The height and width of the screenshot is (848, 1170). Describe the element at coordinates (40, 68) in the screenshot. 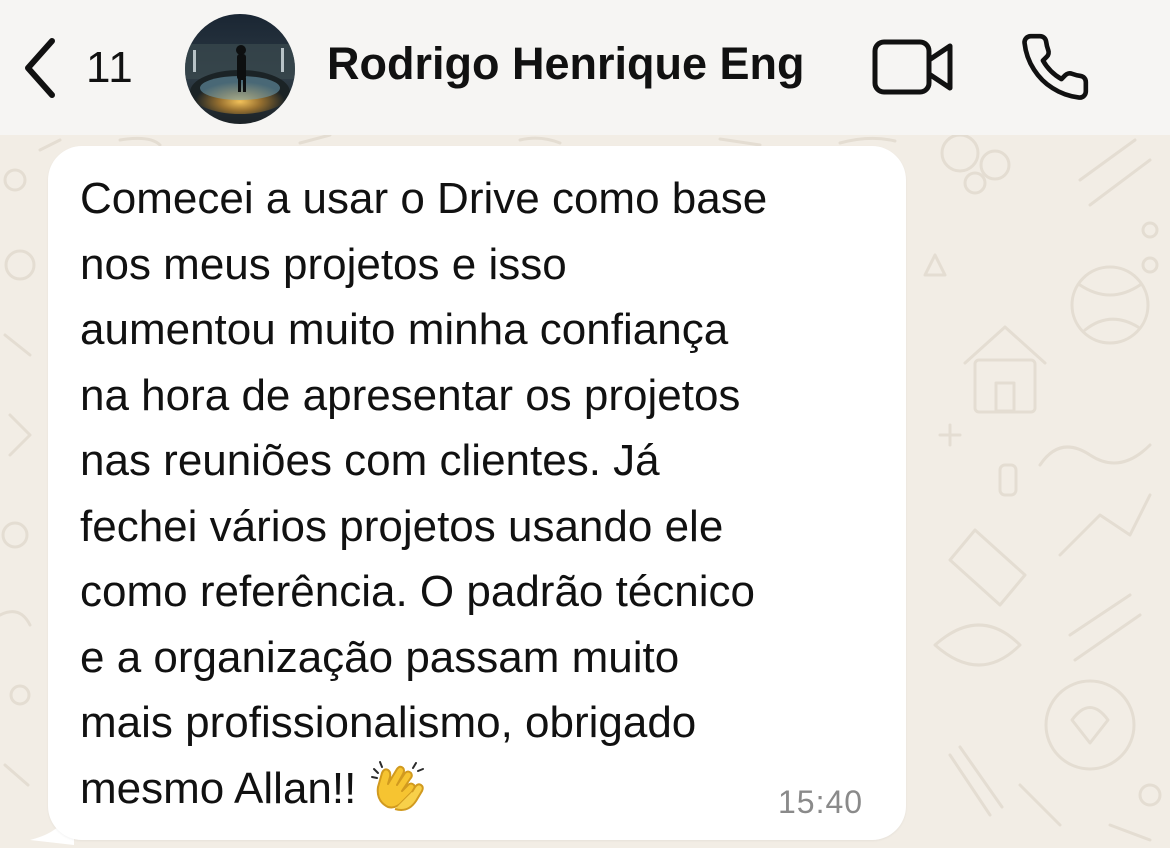

I see `chevron-left-icon` at that location.